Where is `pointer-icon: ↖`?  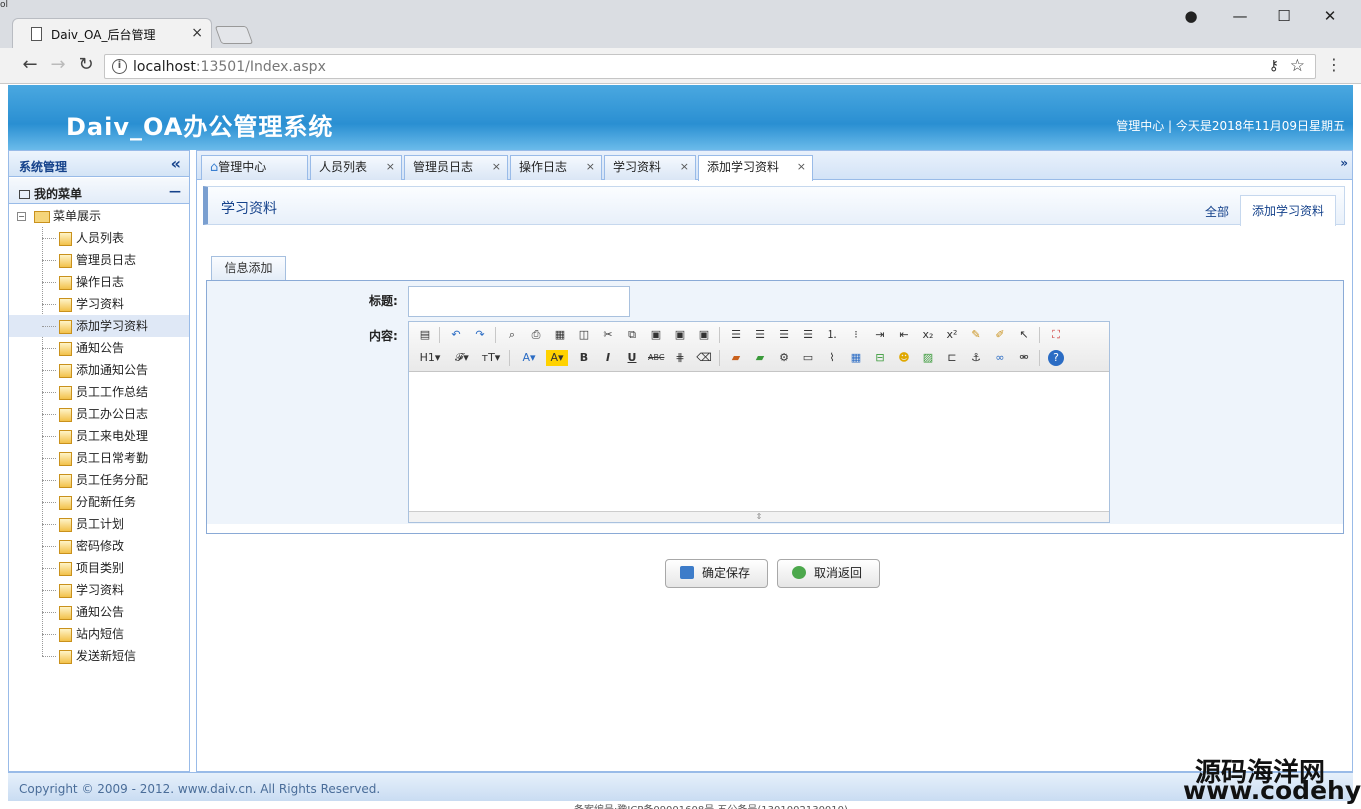
pointer-icon: ↖ is located at coordinates (1024, 335).